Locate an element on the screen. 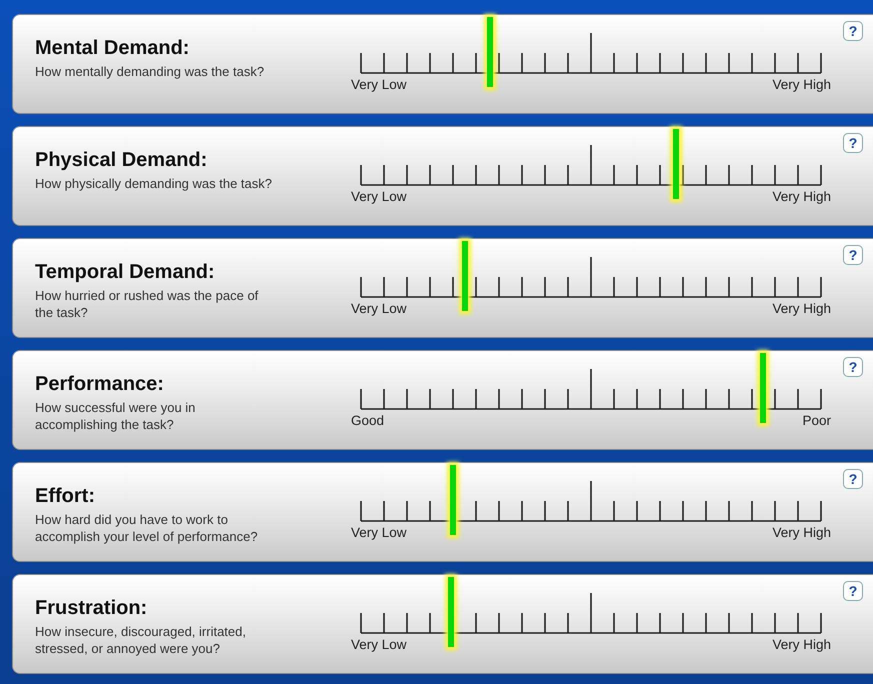 Image resolution: width=873 pixels, height=684 pixels. scale-question: How mentally demanding was the task? is located at coordinates (150, 71).